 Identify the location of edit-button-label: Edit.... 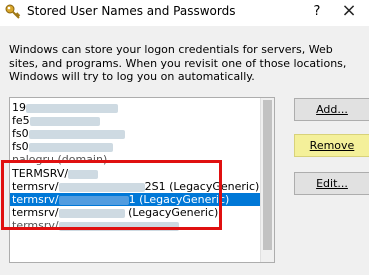
(332, 183).